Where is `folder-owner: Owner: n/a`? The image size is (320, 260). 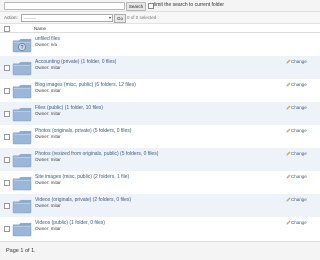
folder-owner: Owner: n/a is located at coordinates (46, 44).